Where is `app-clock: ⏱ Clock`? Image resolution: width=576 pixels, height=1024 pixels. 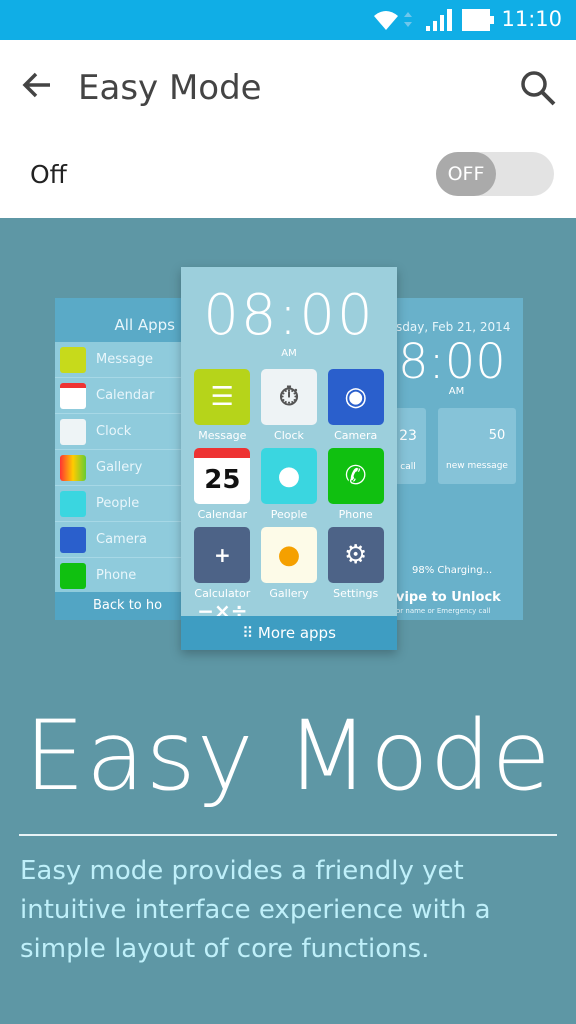 app-clock: ⏱ Clock is located at coordinates (289, 405).